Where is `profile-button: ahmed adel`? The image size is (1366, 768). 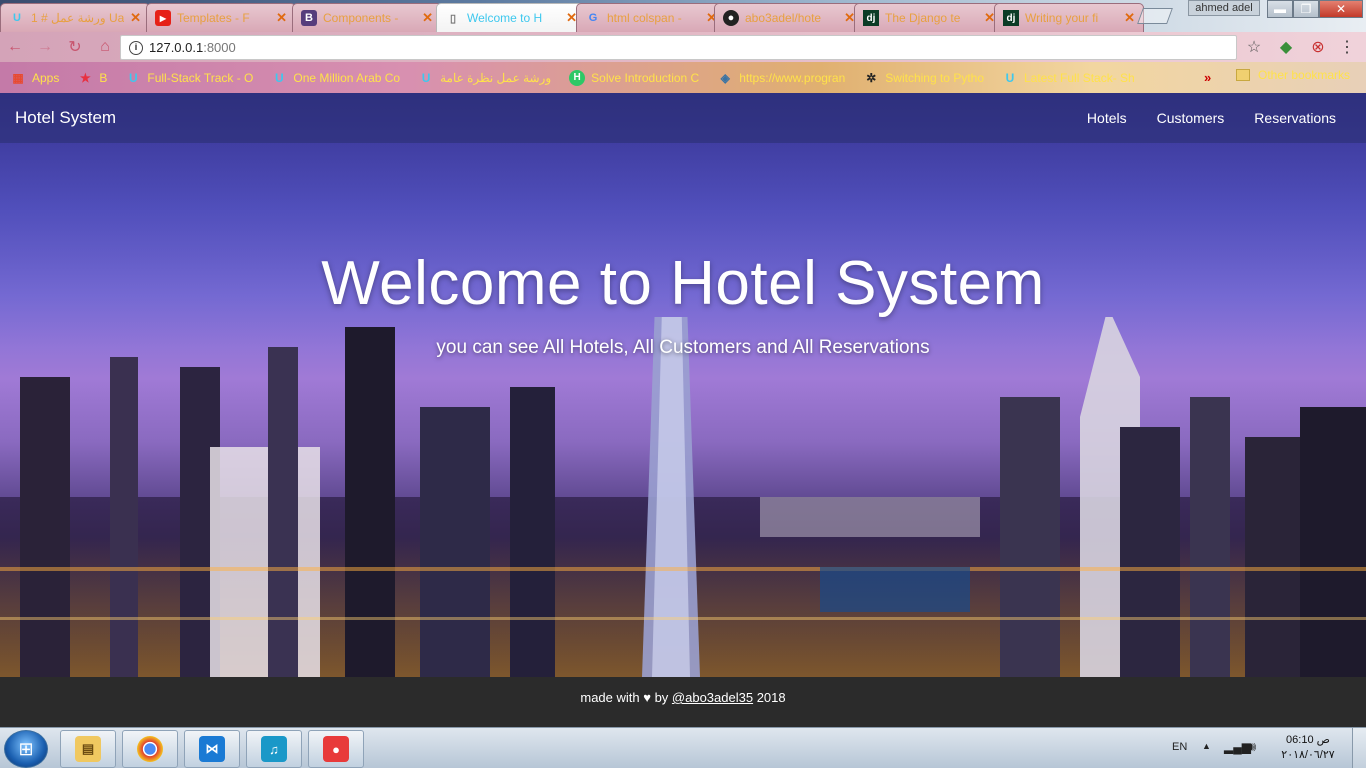 profile-button: ahmed adel is located at coordinates (1224, 8).